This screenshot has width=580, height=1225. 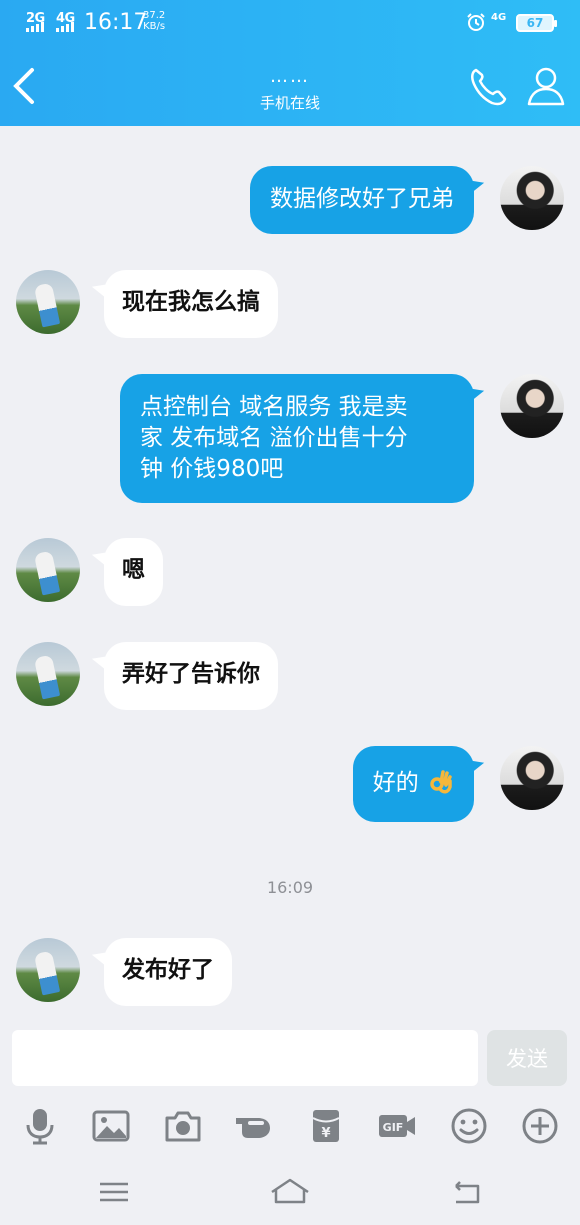 I want to click on back-icon, so click(x=466, y=1192).